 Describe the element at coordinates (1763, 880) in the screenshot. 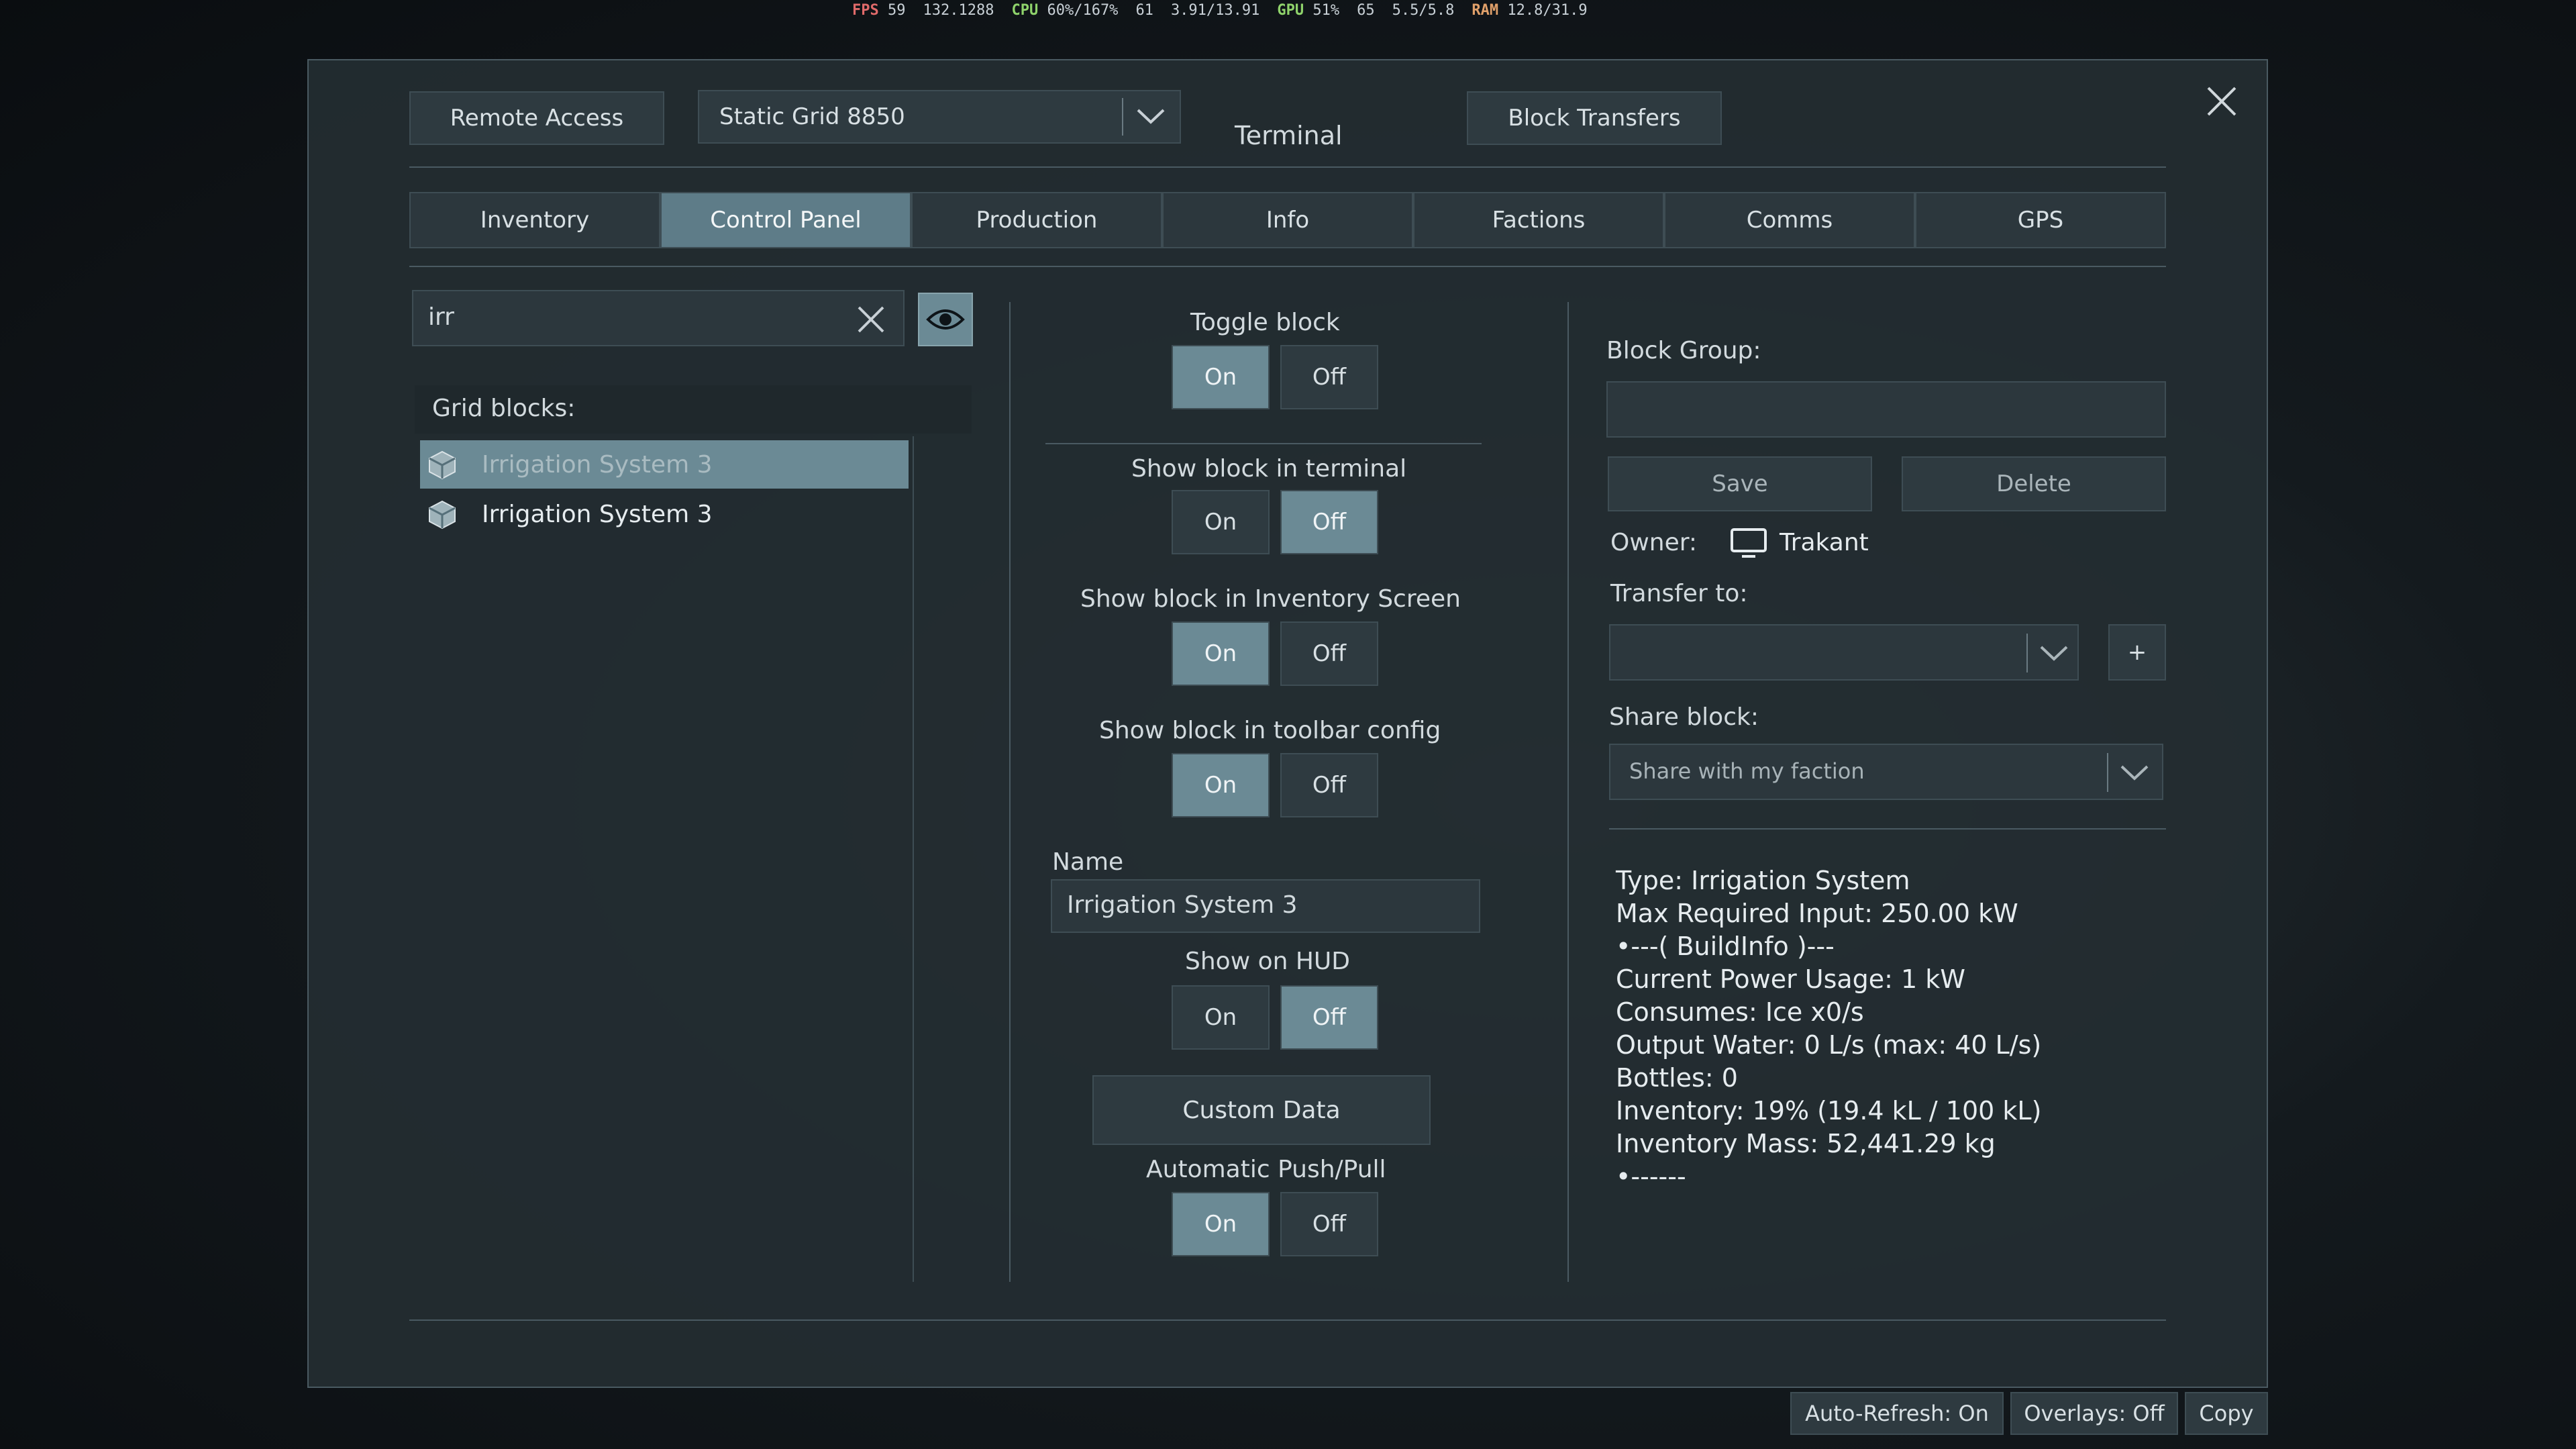

I see `info-line: Type: Irrigation System` at that location.